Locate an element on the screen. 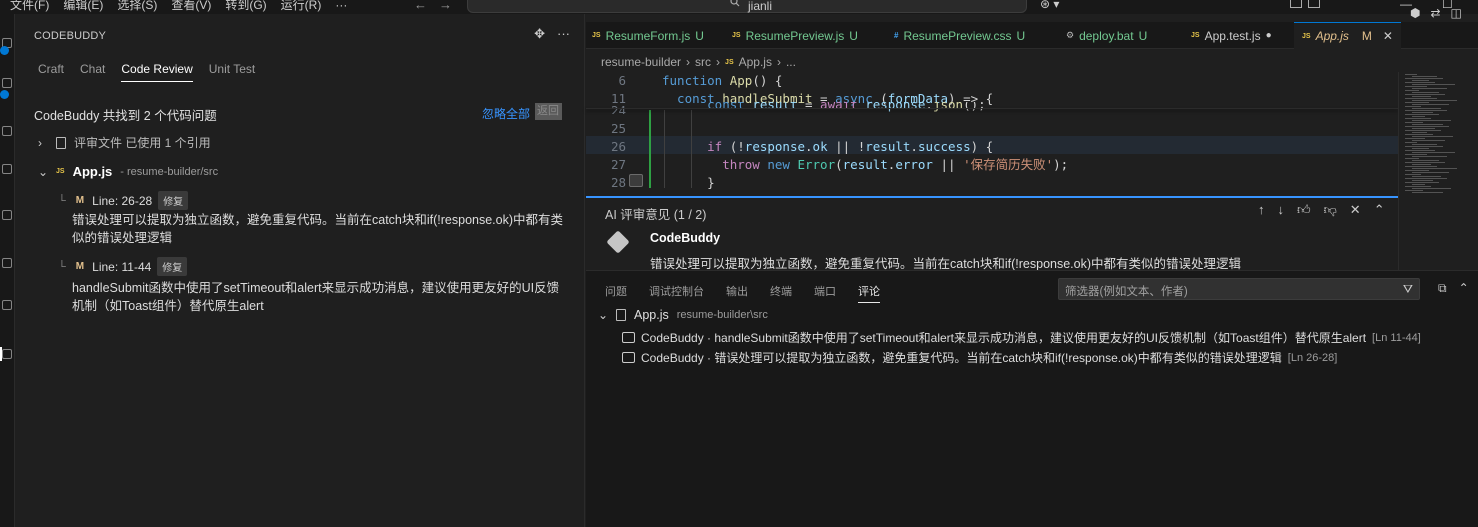 The height and width of the screenshot is (527, 1478). more-actions-icon: ··· is located at coordinates (563, 34).